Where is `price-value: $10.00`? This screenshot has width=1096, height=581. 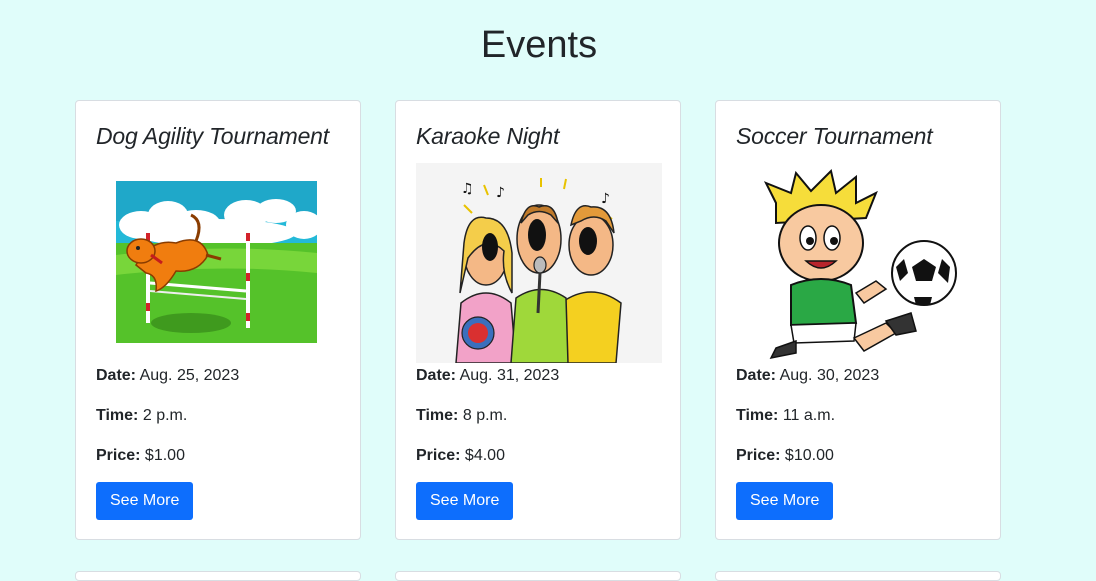
price-value: $10.00 is located at coordinates (809, 455).